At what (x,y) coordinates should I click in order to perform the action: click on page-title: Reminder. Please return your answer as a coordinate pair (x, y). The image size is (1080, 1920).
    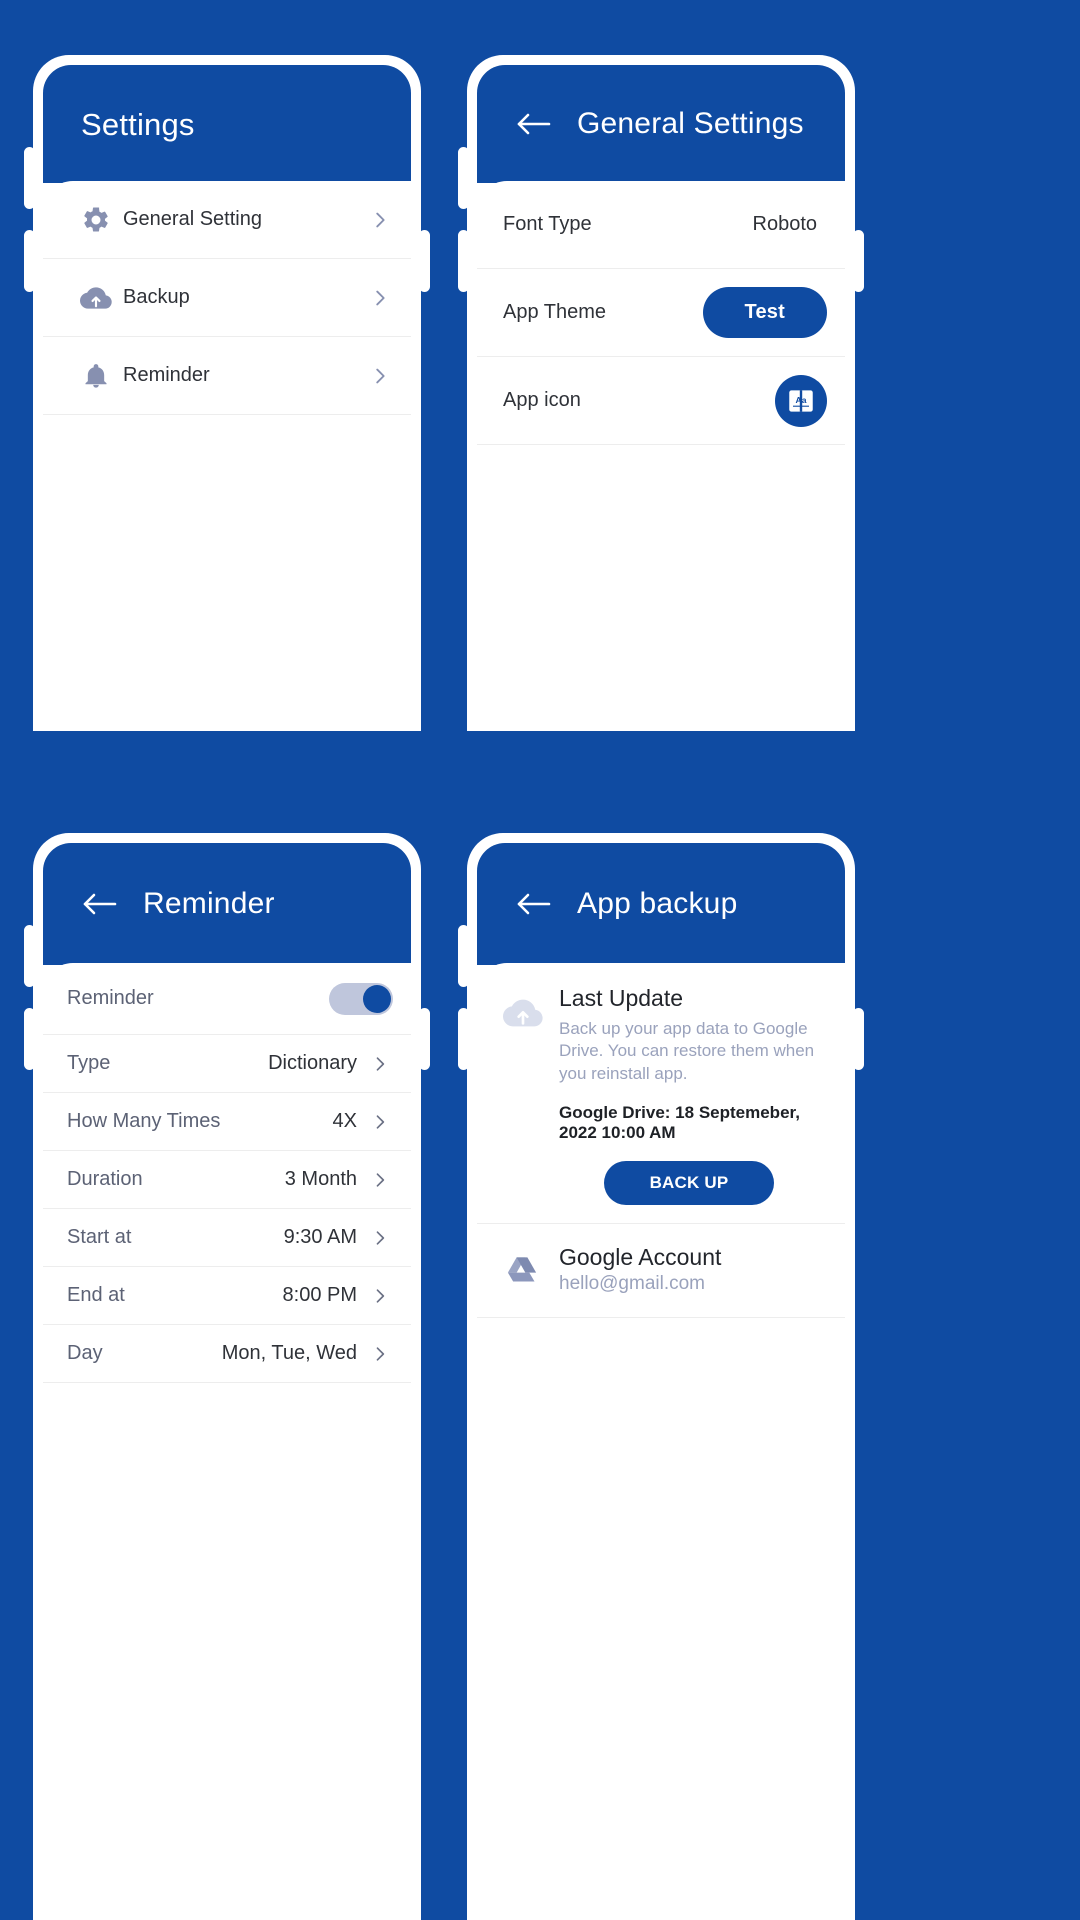
    Looking at the image, I should click on (209, 903).